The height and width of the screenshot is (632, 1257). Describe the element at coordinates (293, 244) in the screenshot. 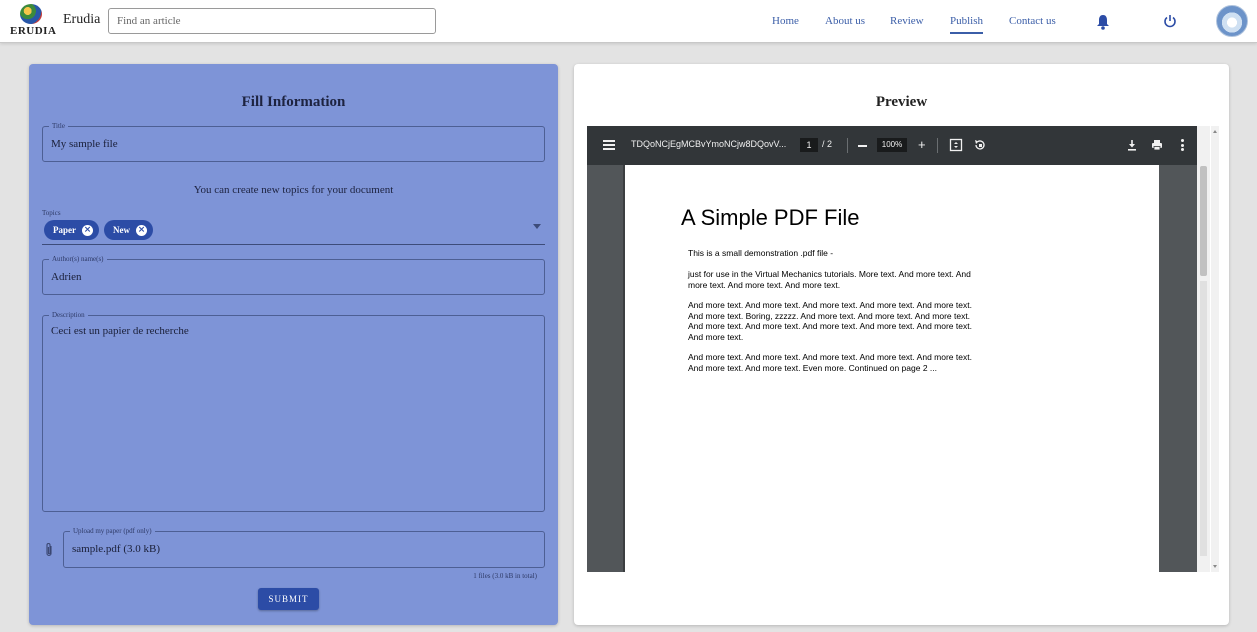

I see `topics-underline` at that location.